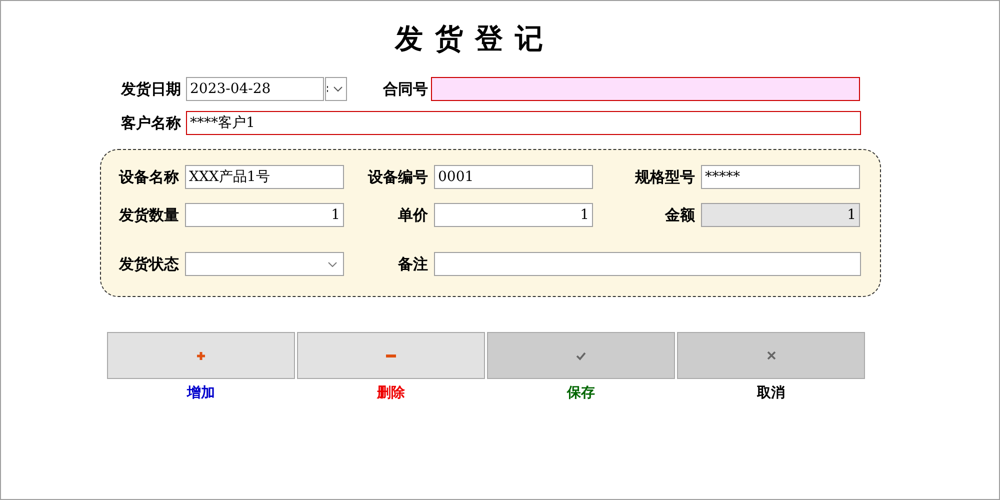 Image resolution: width=1000 pixels, height=500 pixels. I want to click on field-label: 发货日期, so click(150, 89).